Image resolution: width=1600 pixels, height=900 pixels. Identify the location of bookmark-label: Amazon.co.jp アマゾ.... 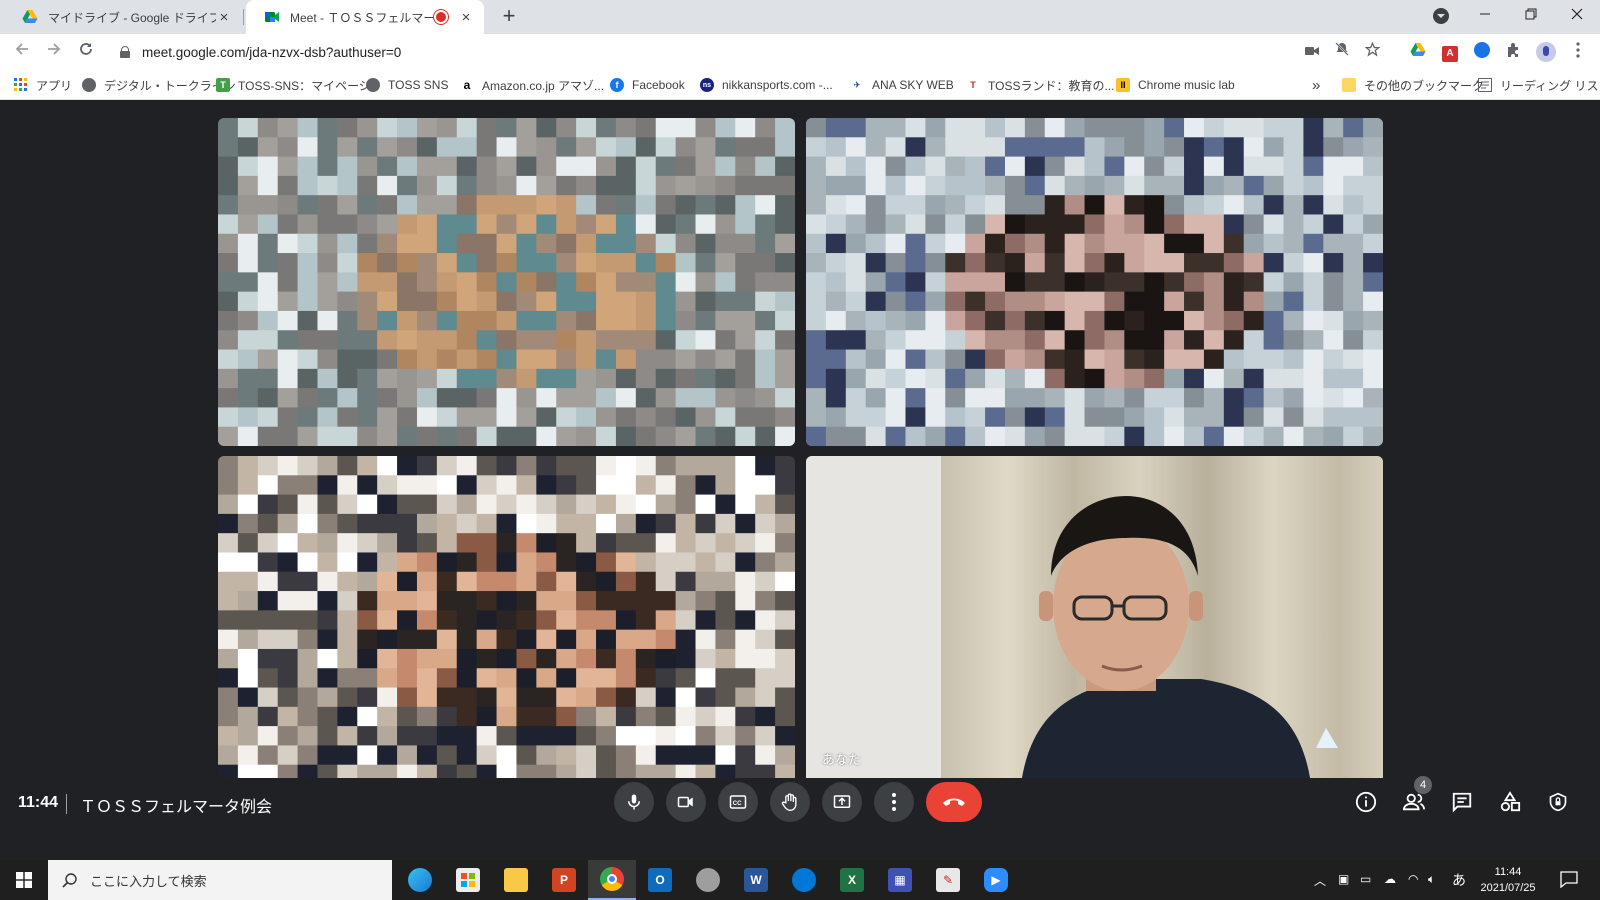
(543, 85).